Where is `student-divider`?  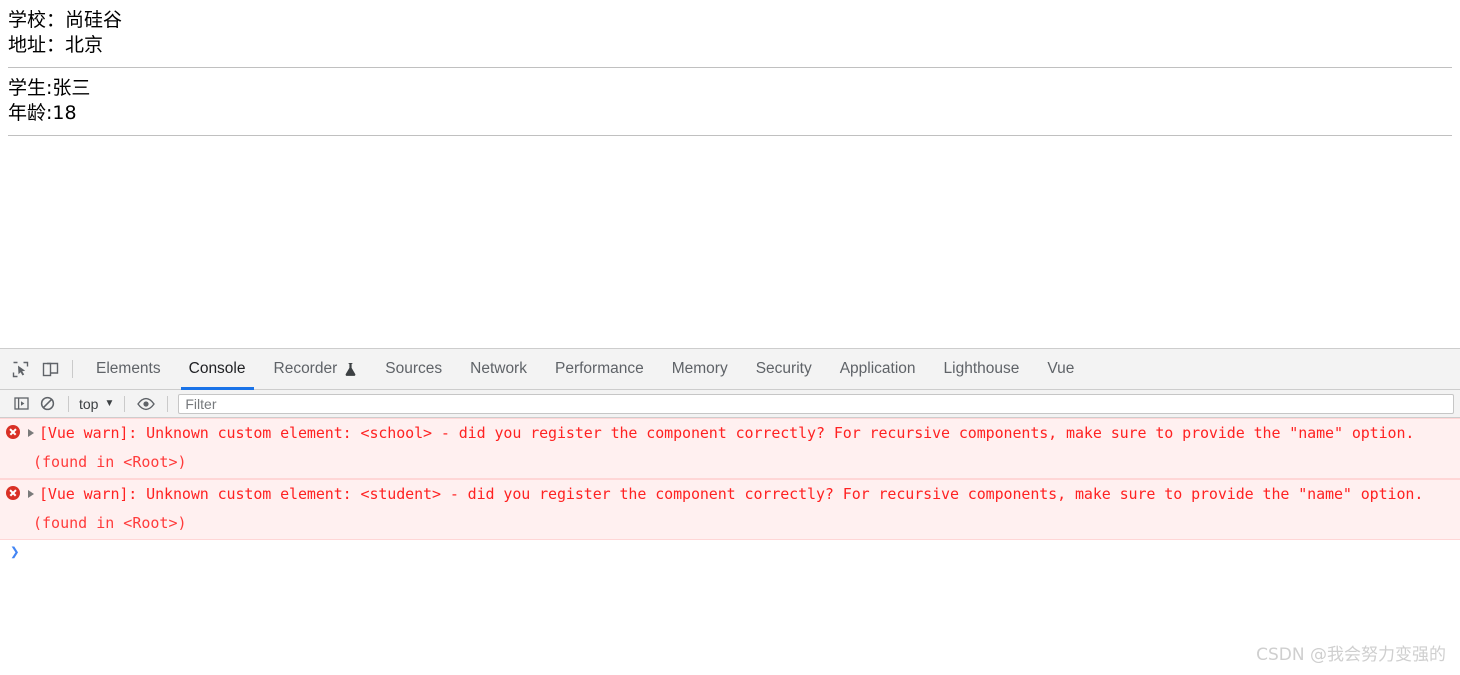 student-divider is located at coordinates (730, 135).